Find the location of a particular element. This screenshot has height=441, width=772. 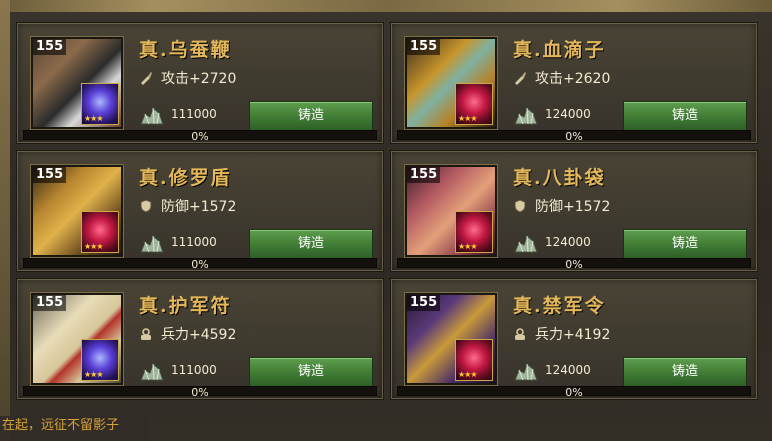

equipment-stat: 兵力+4592 is located at coordinates (187, 335).